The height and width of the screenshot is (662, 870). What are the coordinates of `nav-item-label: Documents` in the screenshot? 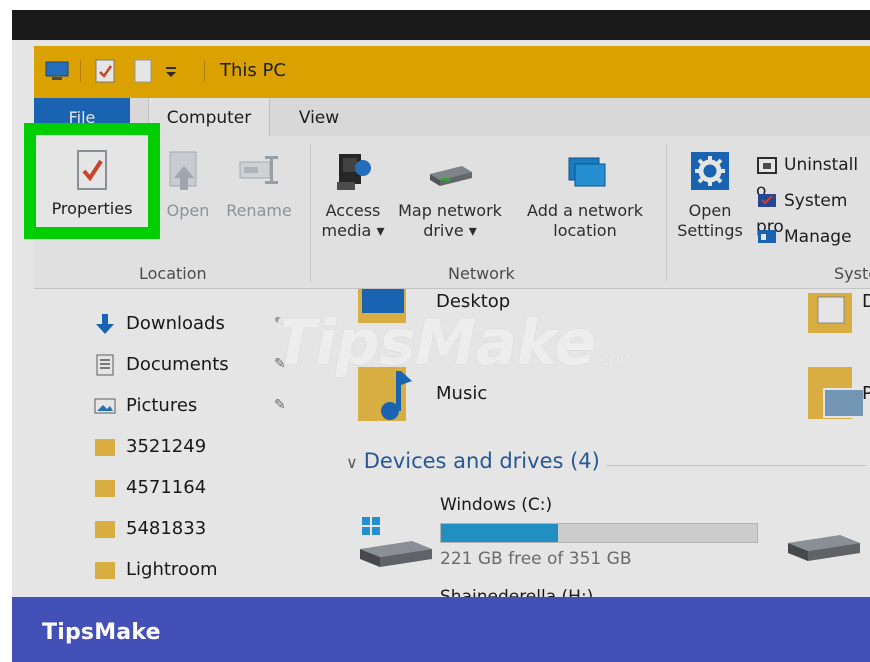 It's located at (177, 364).